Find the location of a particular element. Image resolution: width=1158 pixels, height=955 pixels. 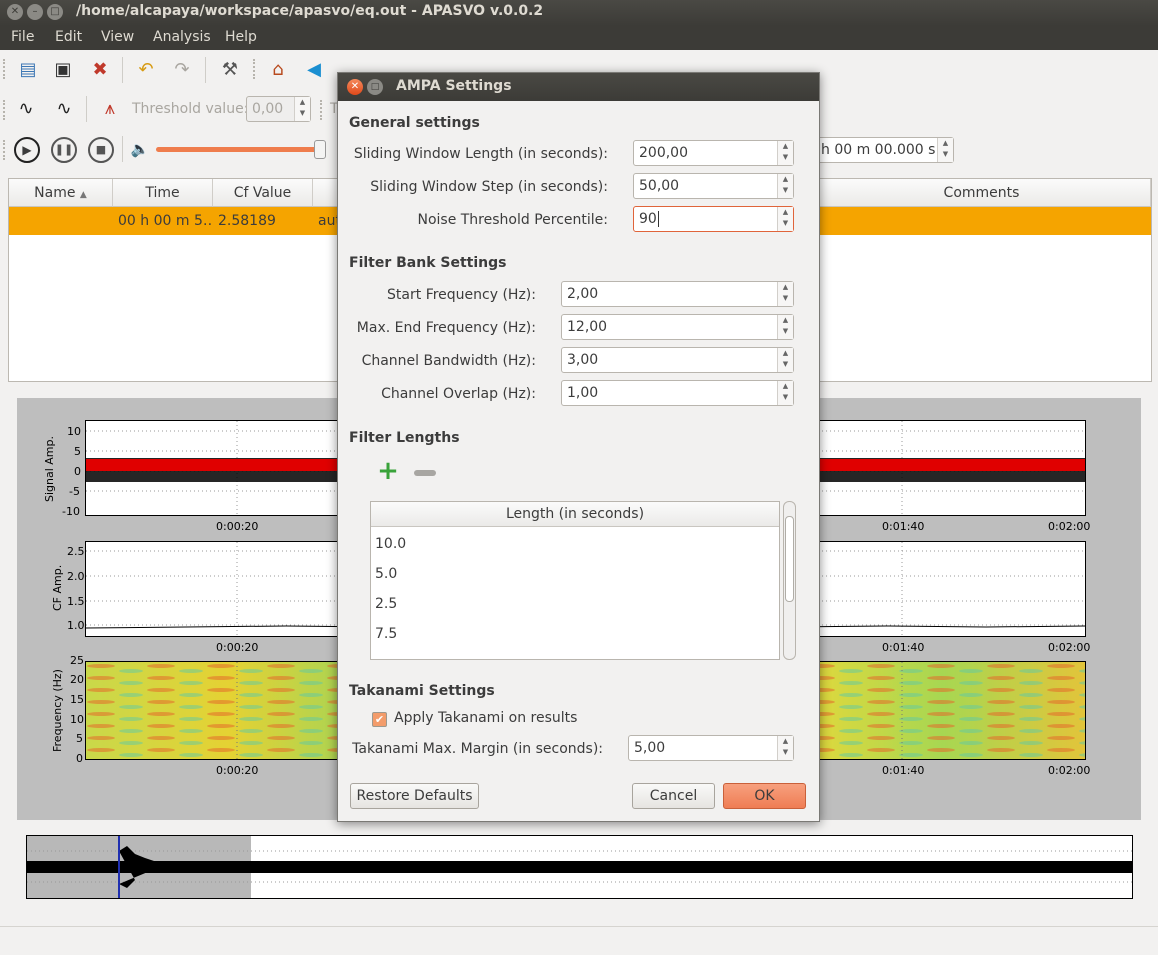

column-header-time: Time is located at coordinates (163, 193).